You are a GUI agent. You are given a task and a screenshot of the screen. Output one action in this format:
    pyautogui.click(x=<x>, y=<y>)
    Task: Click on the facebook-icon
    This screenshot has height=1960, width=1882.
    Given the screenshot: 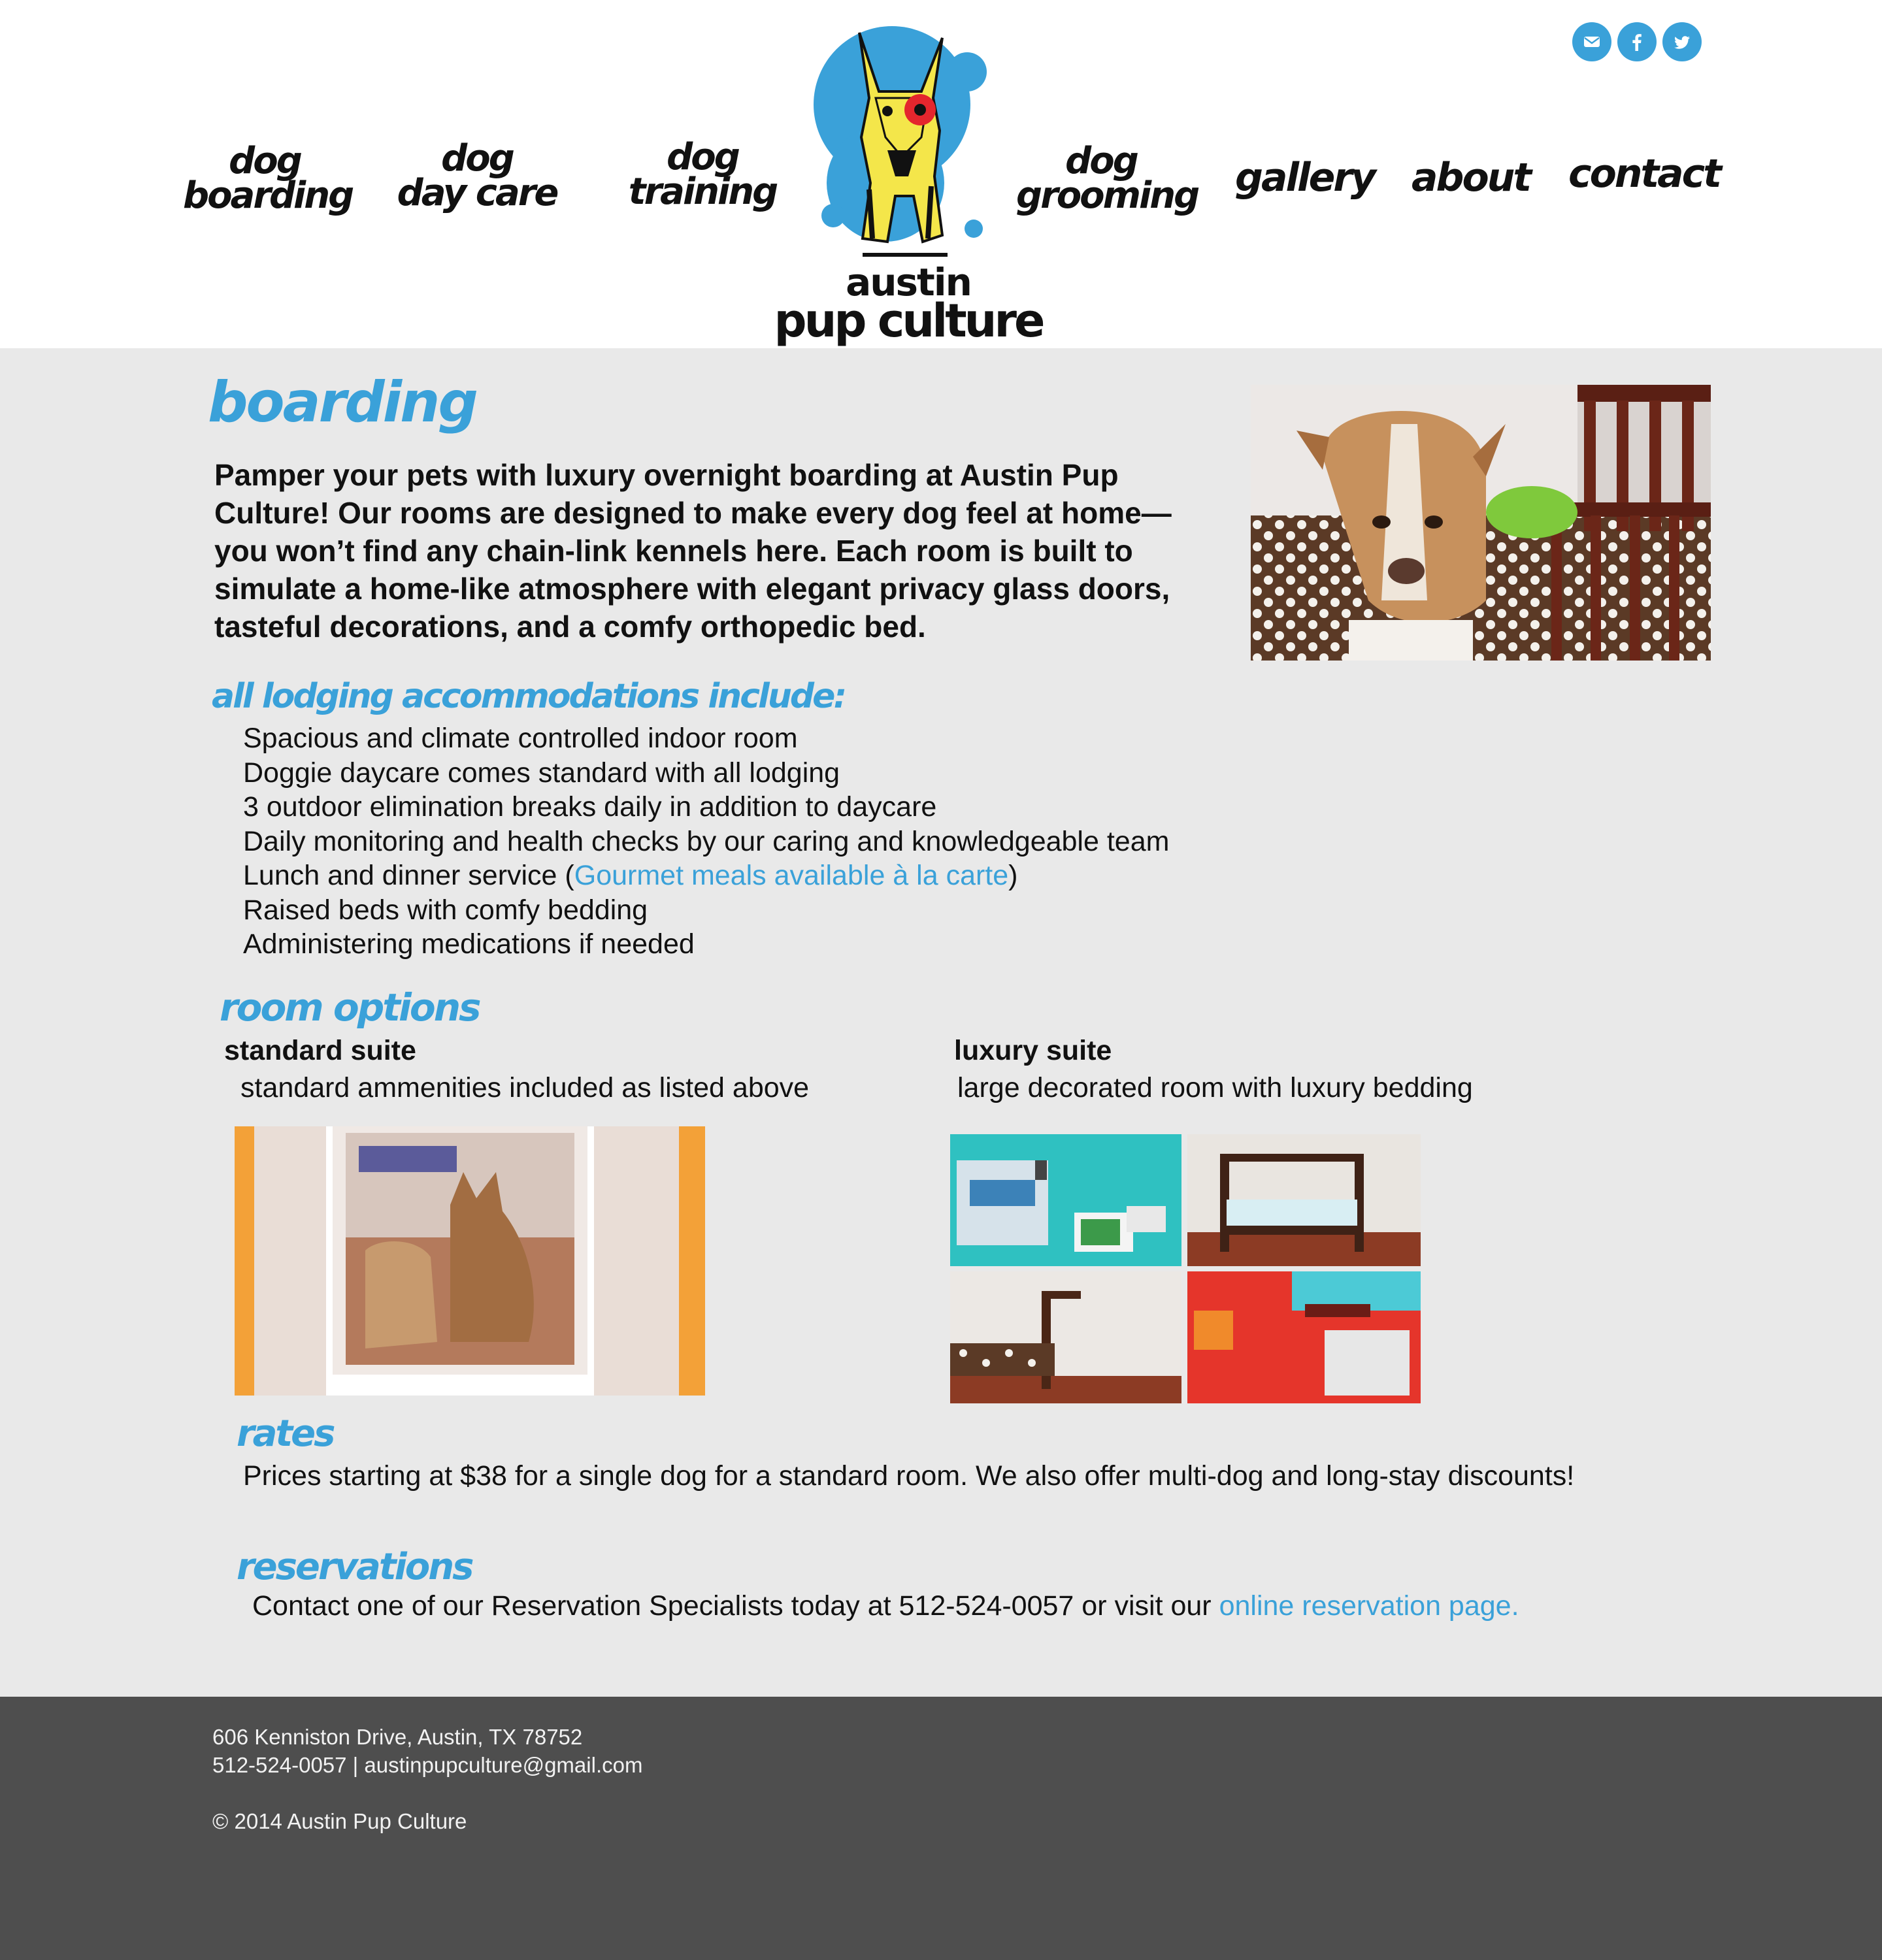 What is the action you would take?
    pyautogui.click(x=1637, y=41)
    